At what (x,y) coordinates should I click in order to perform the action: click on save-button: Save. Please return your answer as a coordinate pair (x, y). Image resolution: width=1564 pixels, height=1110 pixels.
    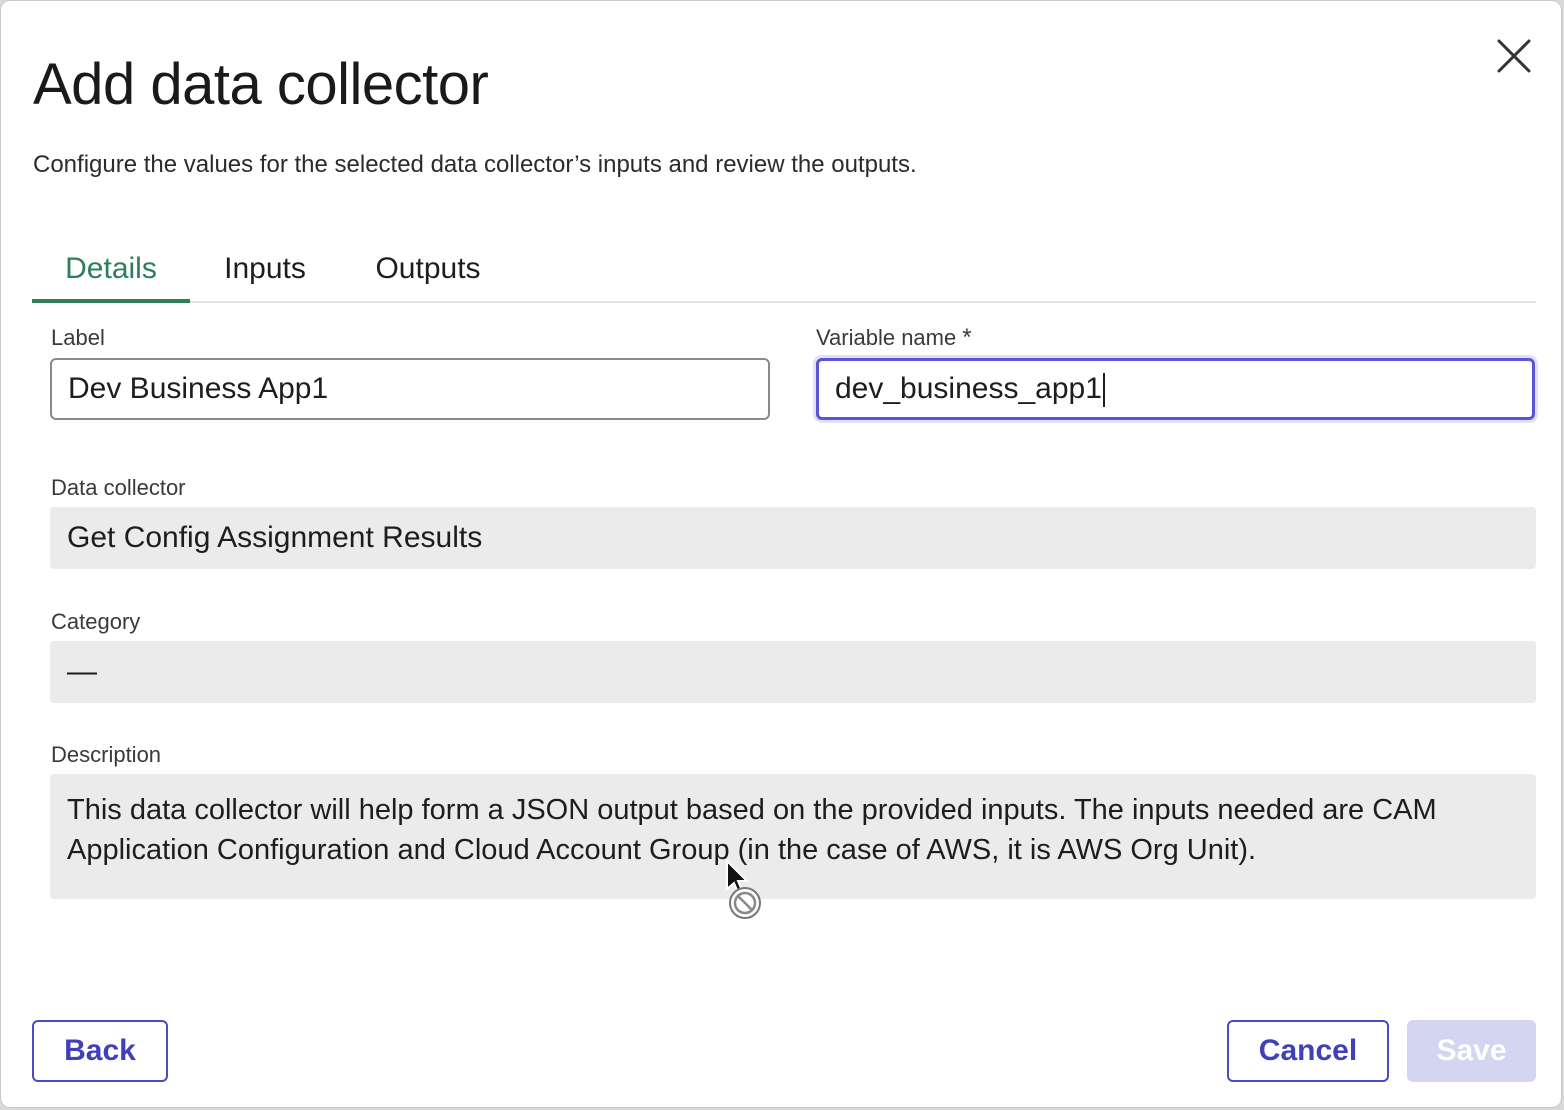
    Looking at the image, I should click on (1471, 1051).